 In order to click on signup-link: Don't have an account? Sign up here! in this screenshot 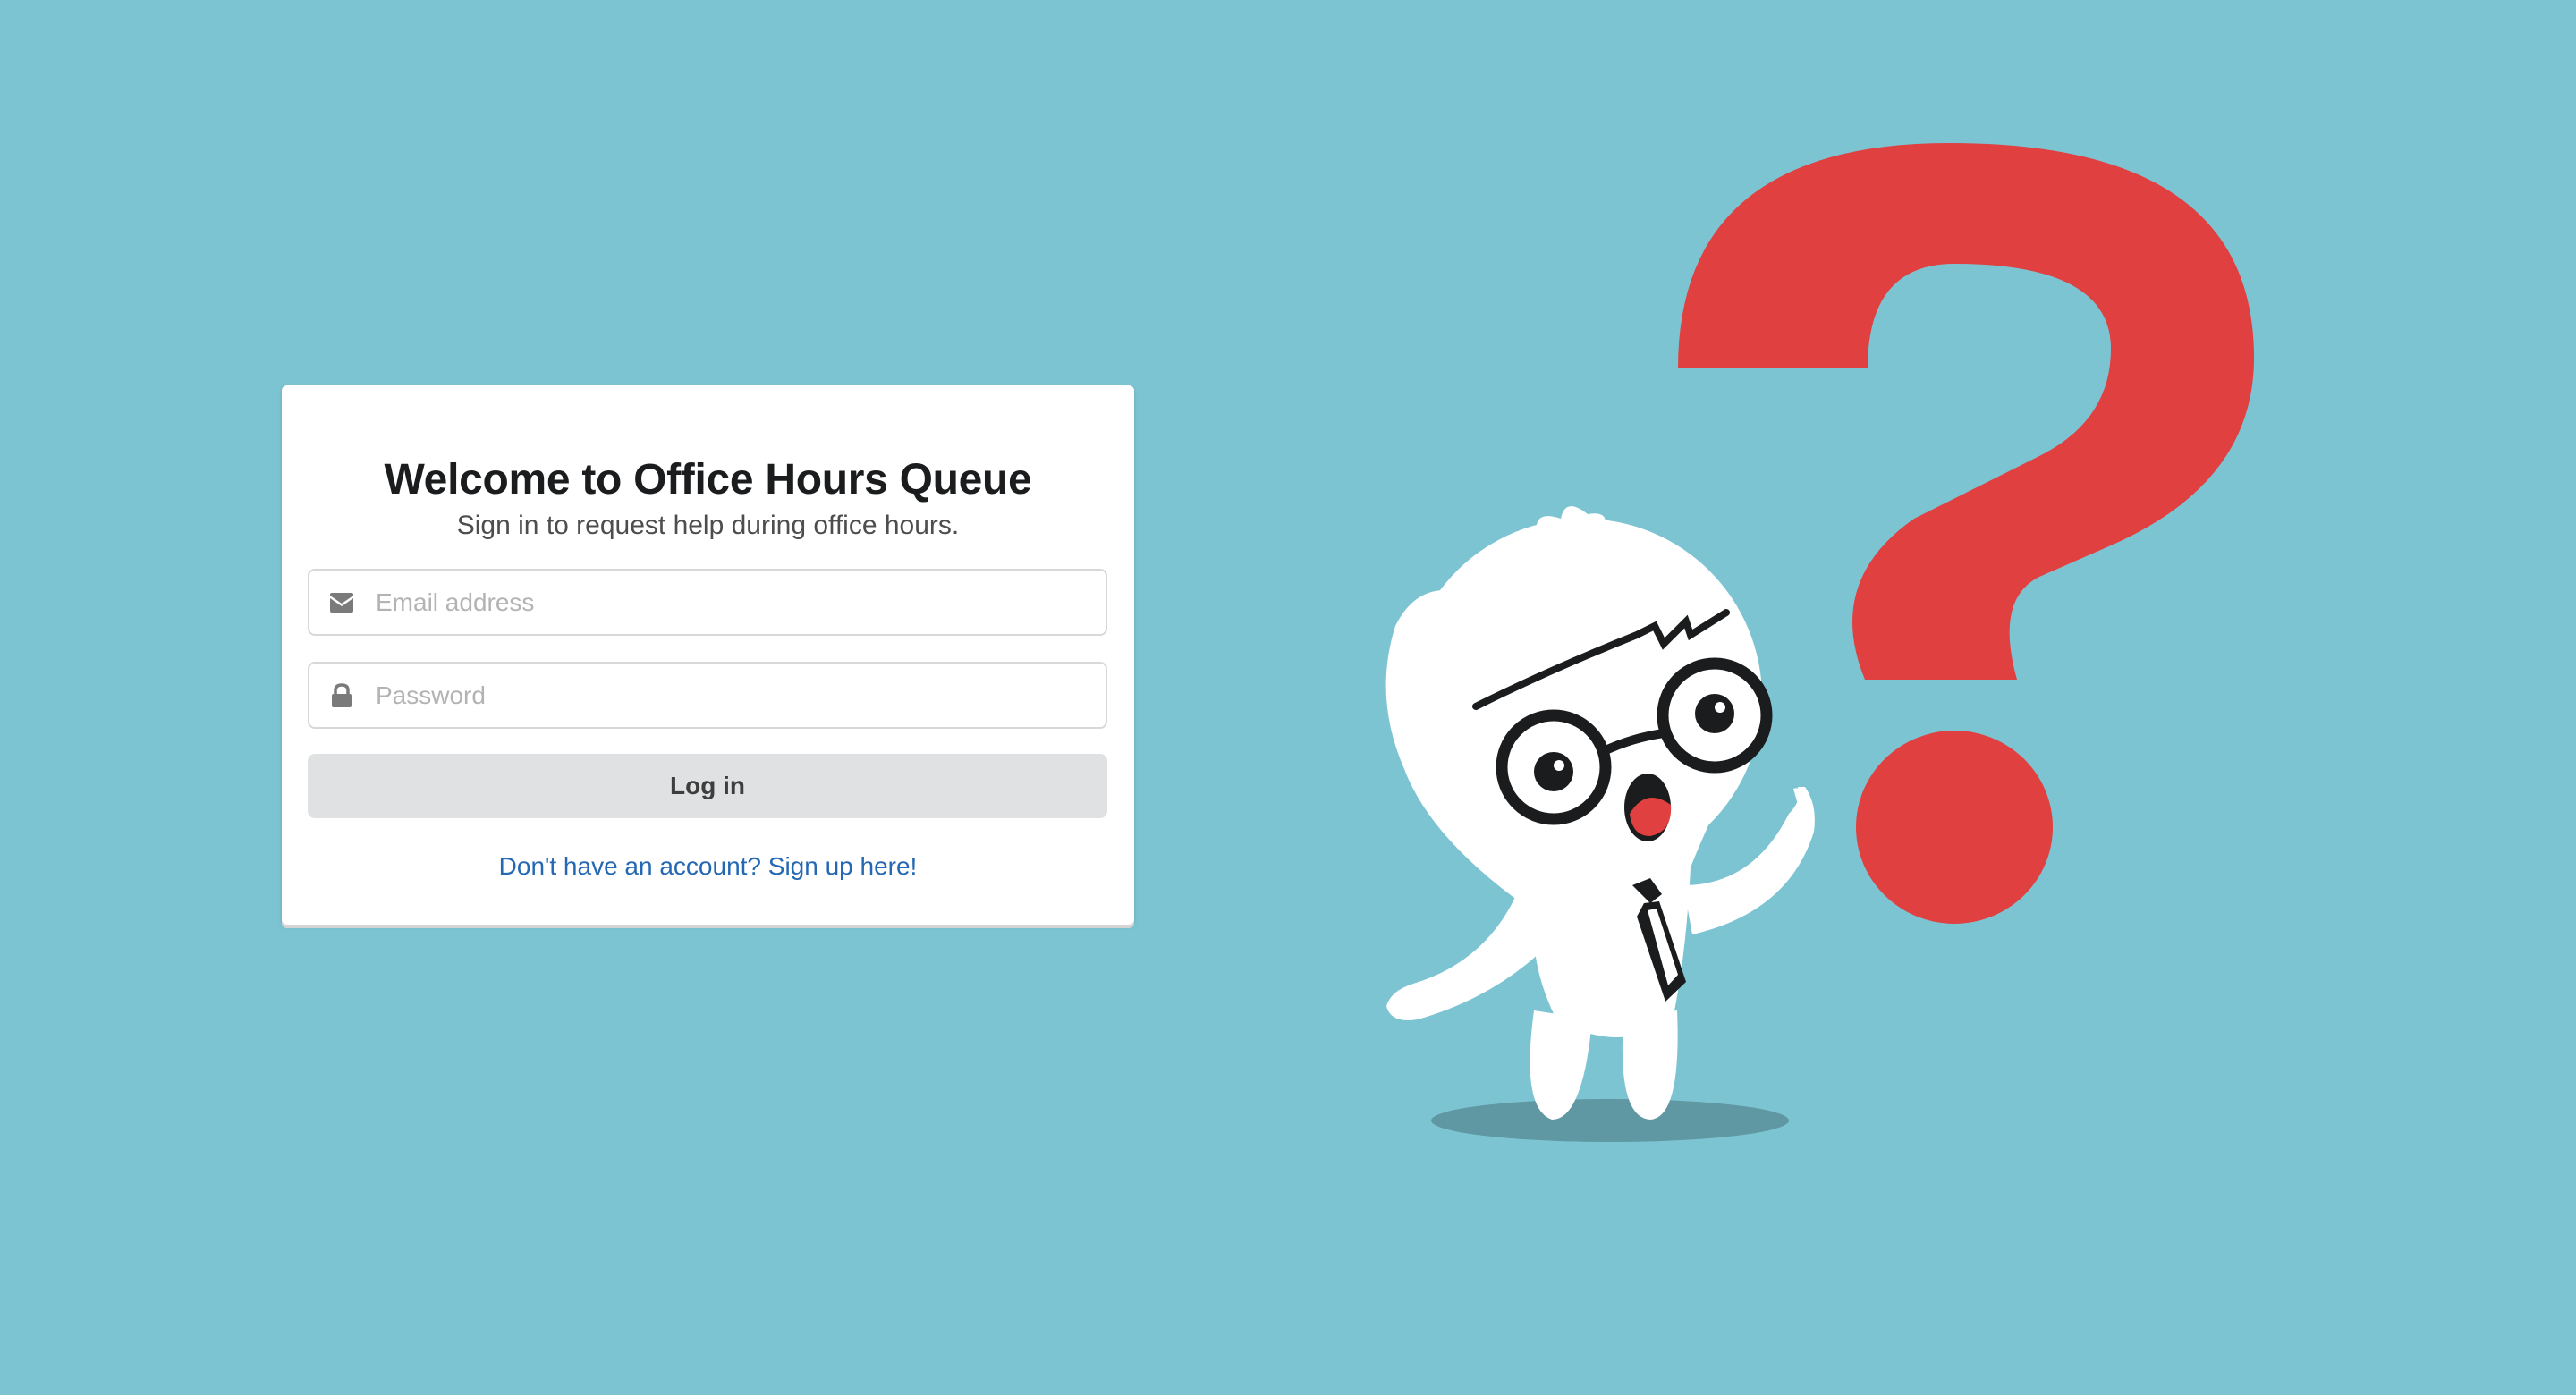, I will do `click(708, 866)`.